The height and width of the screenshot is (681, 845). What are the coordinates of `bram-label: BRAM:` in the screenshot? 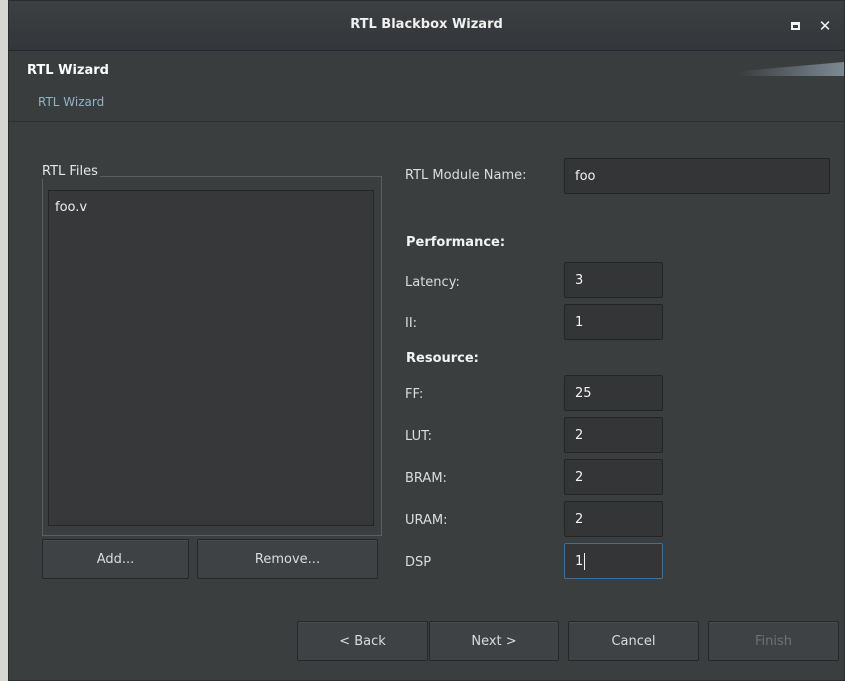 It's located at (426, 478).